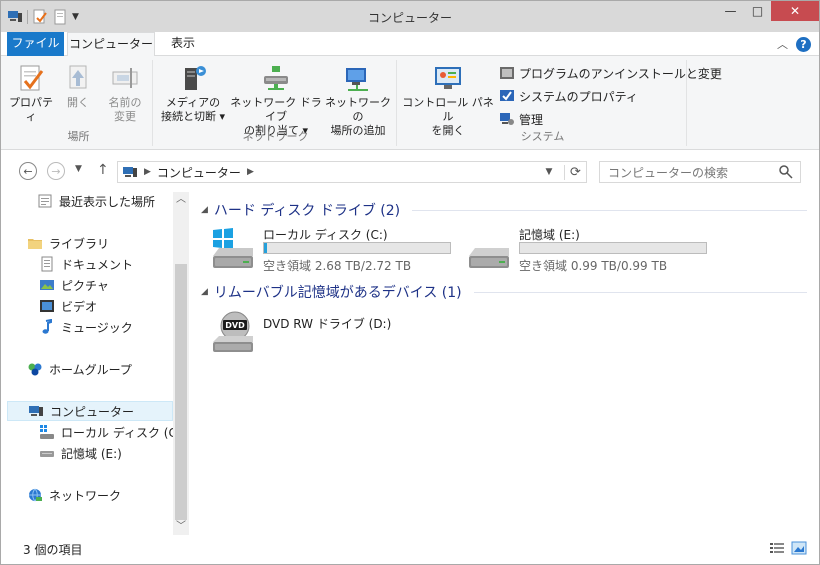 The width and height of the screenshot is (820, 565). I want to click on group-label-system: システム, so click(542, 136).